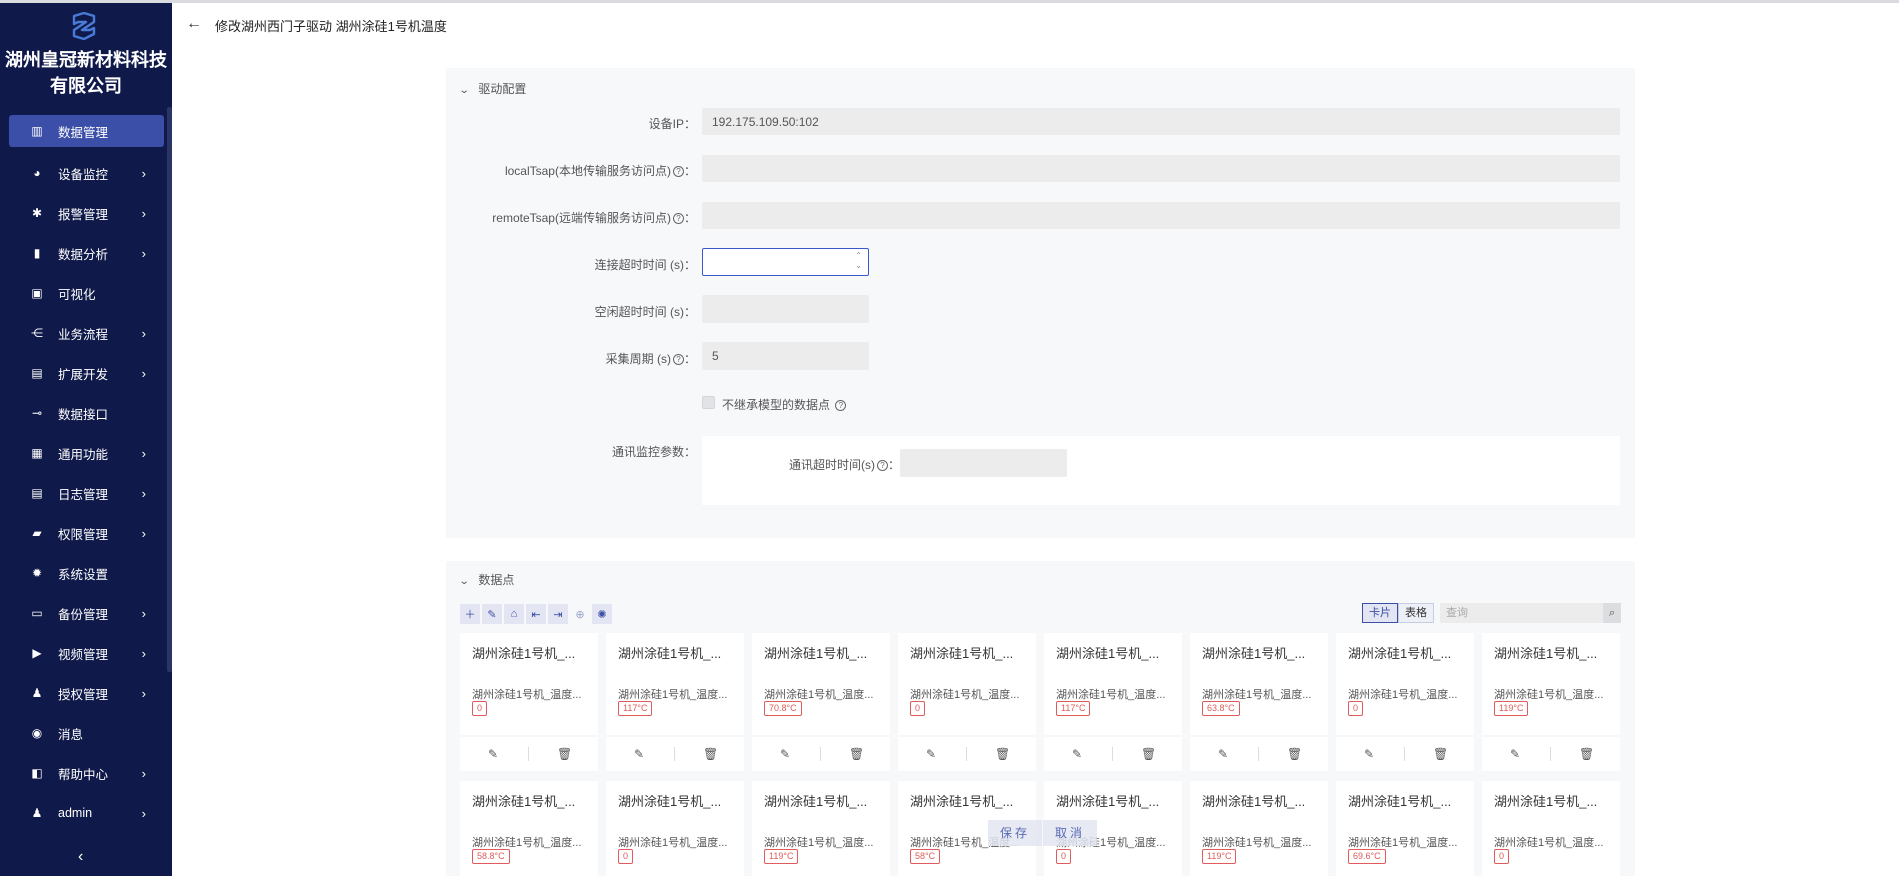 This screenshot has height=883, width=1899. What do you see at coordinates (1161, 121) in the screenshot?
I see `device-ip-field: 192.175.109.50:102` at bounding box center [1161, 121].